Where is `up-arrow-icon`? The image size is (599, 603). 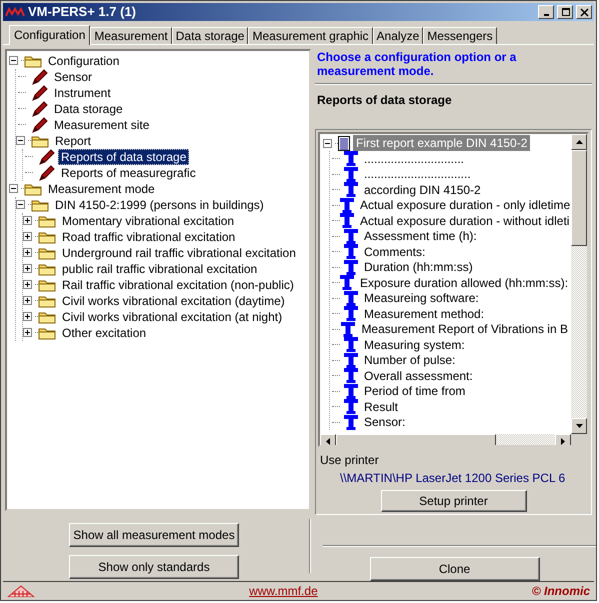 up-arrow-icon is located at coordinates (579, 142).